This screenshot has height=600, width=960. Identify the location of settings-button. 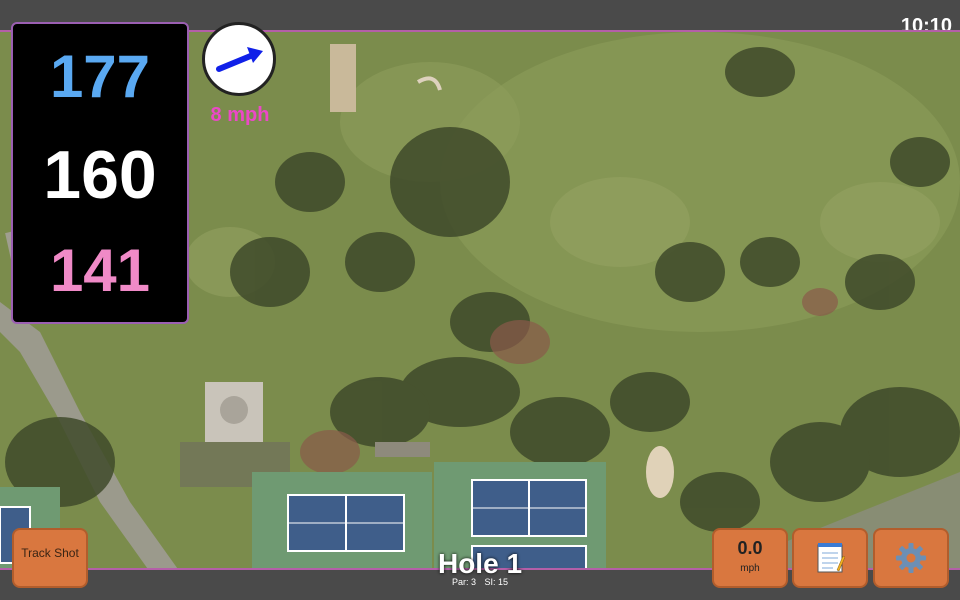
(911, 558).